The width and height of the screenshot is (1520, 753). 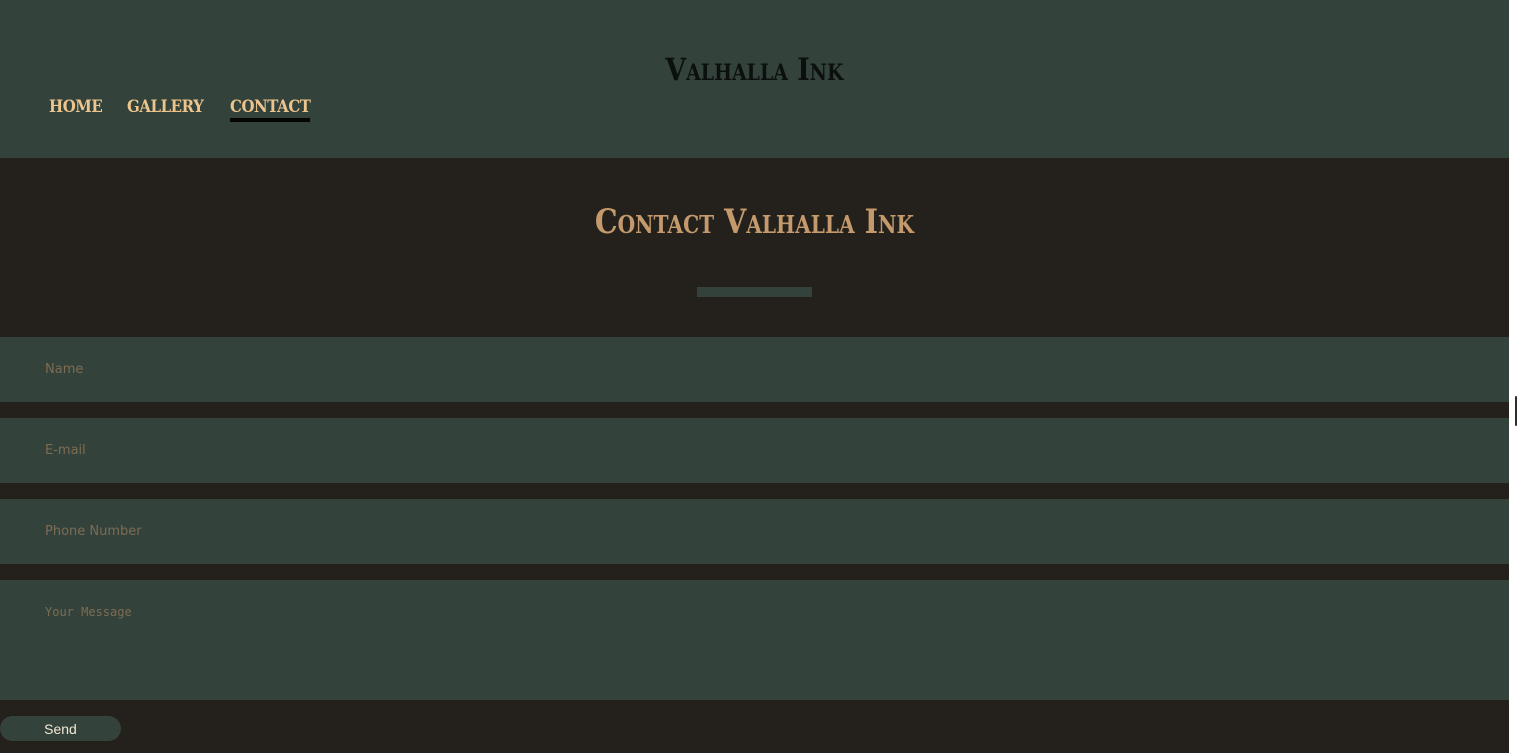 I want to click on main-nav: HOME GALLERY CONTACT, so click(x=185, y=109).